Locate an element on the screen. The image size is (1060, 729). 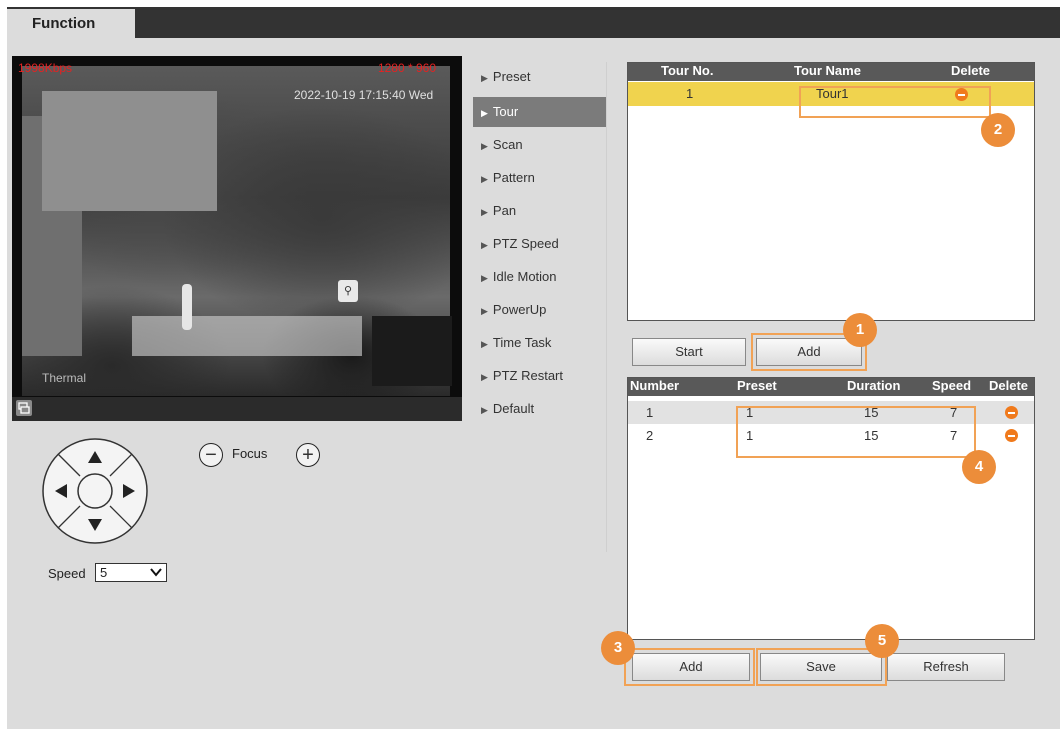
menu-label: Time Task is located at coordinates (522, 342).